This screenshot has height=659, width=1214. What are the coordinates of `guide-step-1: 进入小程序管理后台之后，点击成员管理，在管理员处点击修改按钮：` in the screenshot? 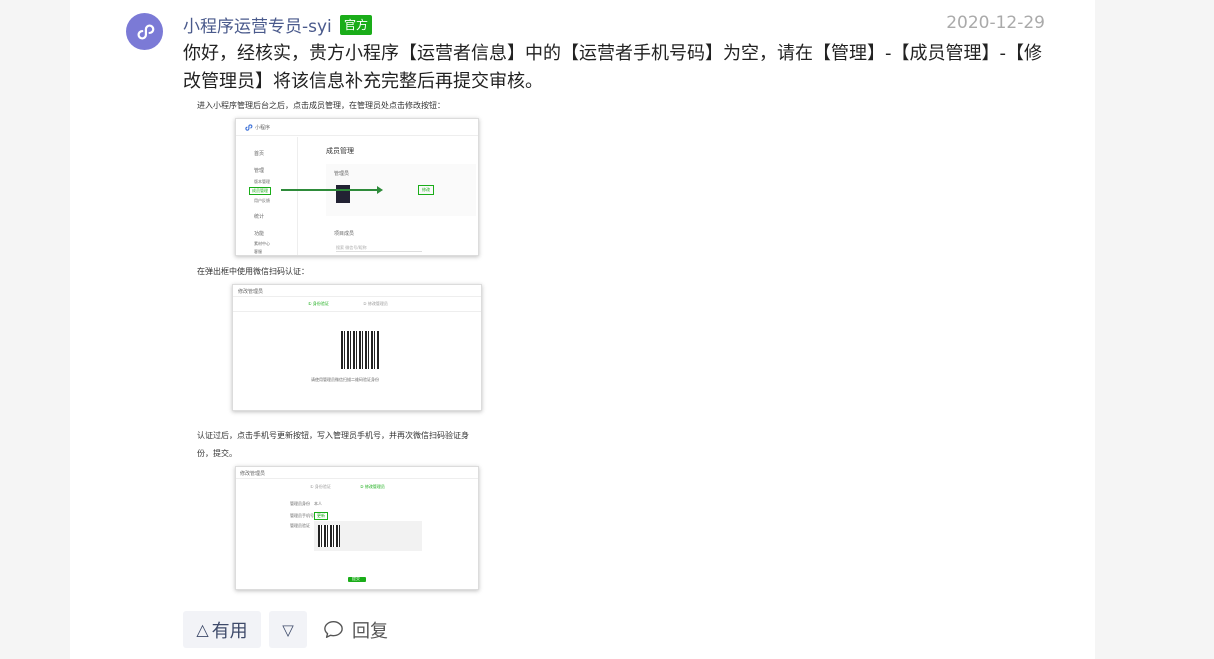 It's located at (321, 105).